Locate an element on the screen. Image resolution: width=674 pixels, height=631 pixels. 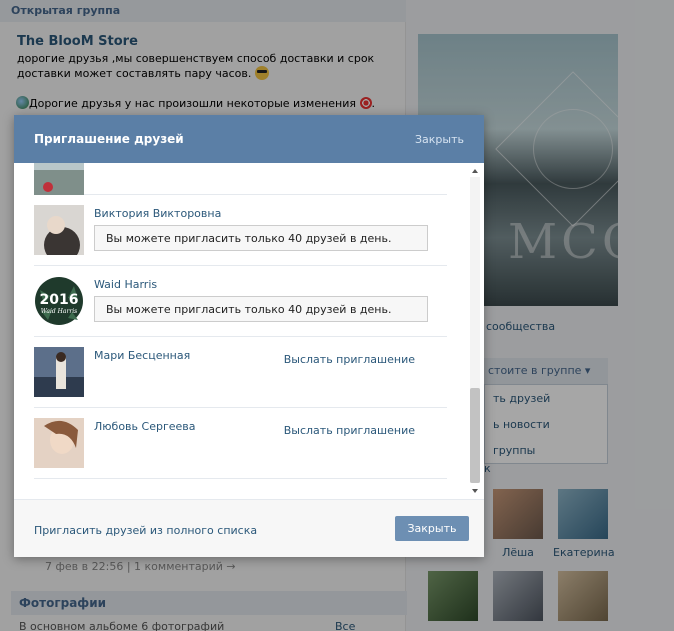
list-item: Любовь Сергеева Выслать приглашение is located at coordinates (240, 443).